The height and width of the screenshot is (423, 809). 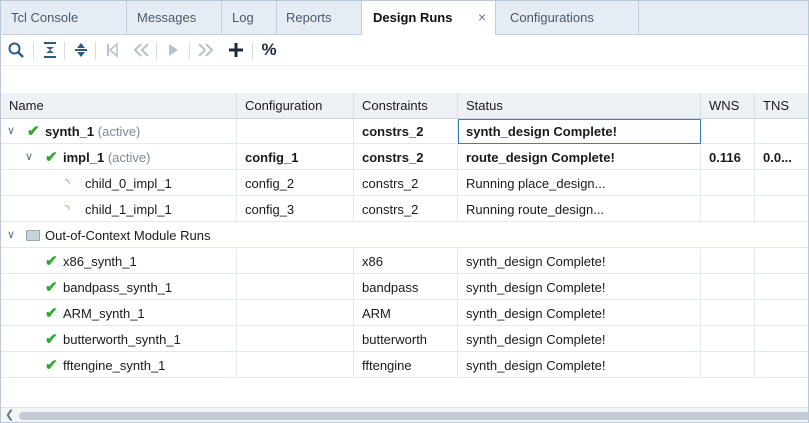 What do you see at coordinates (482, 17) in the screenshot?
I see `close-icon: ×` at bounding box center [482, 17].